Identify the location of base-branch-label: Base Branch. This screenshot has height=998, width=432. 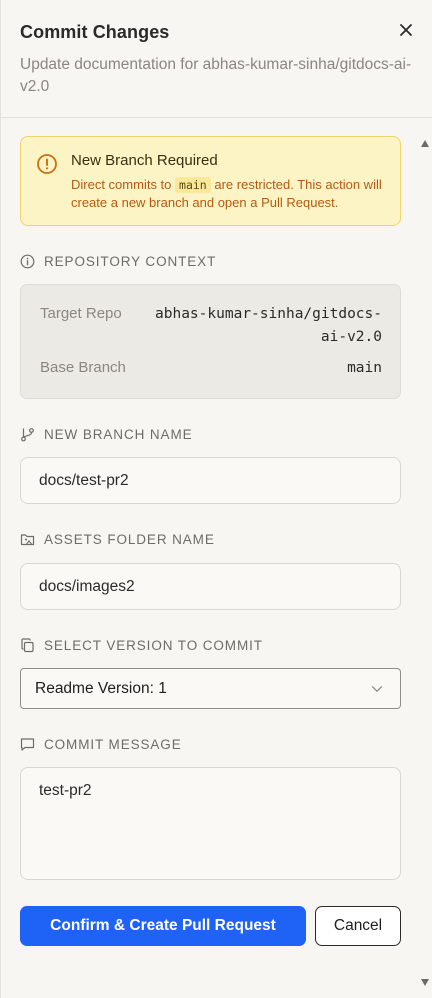
(83, 367).